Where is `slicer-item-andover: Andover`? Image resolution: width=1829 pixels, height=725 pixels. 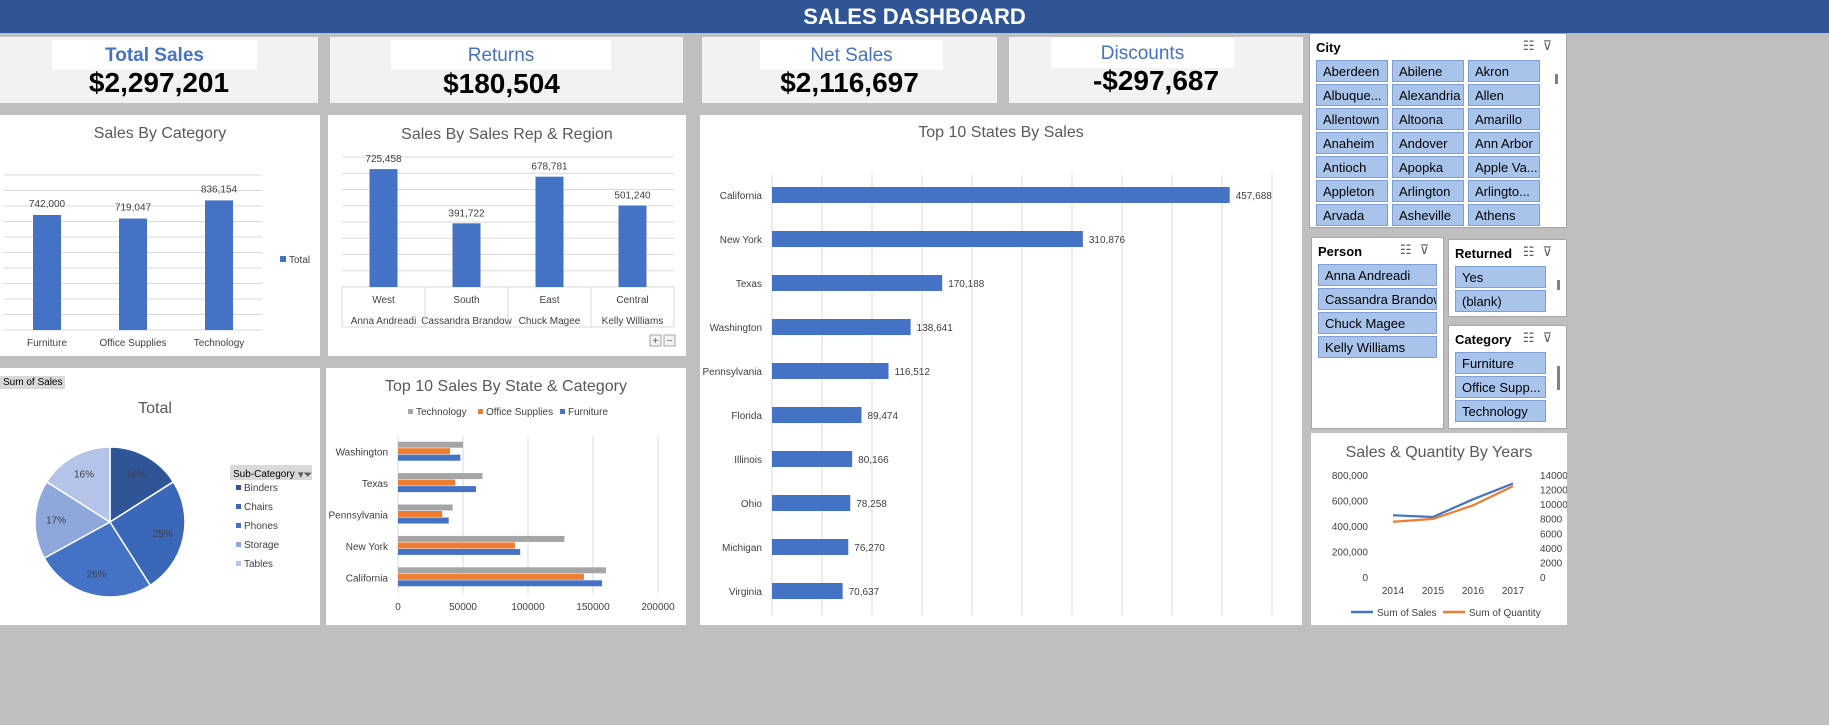
slicer-item-andover: Andover is located at coordinates (1428, 143).